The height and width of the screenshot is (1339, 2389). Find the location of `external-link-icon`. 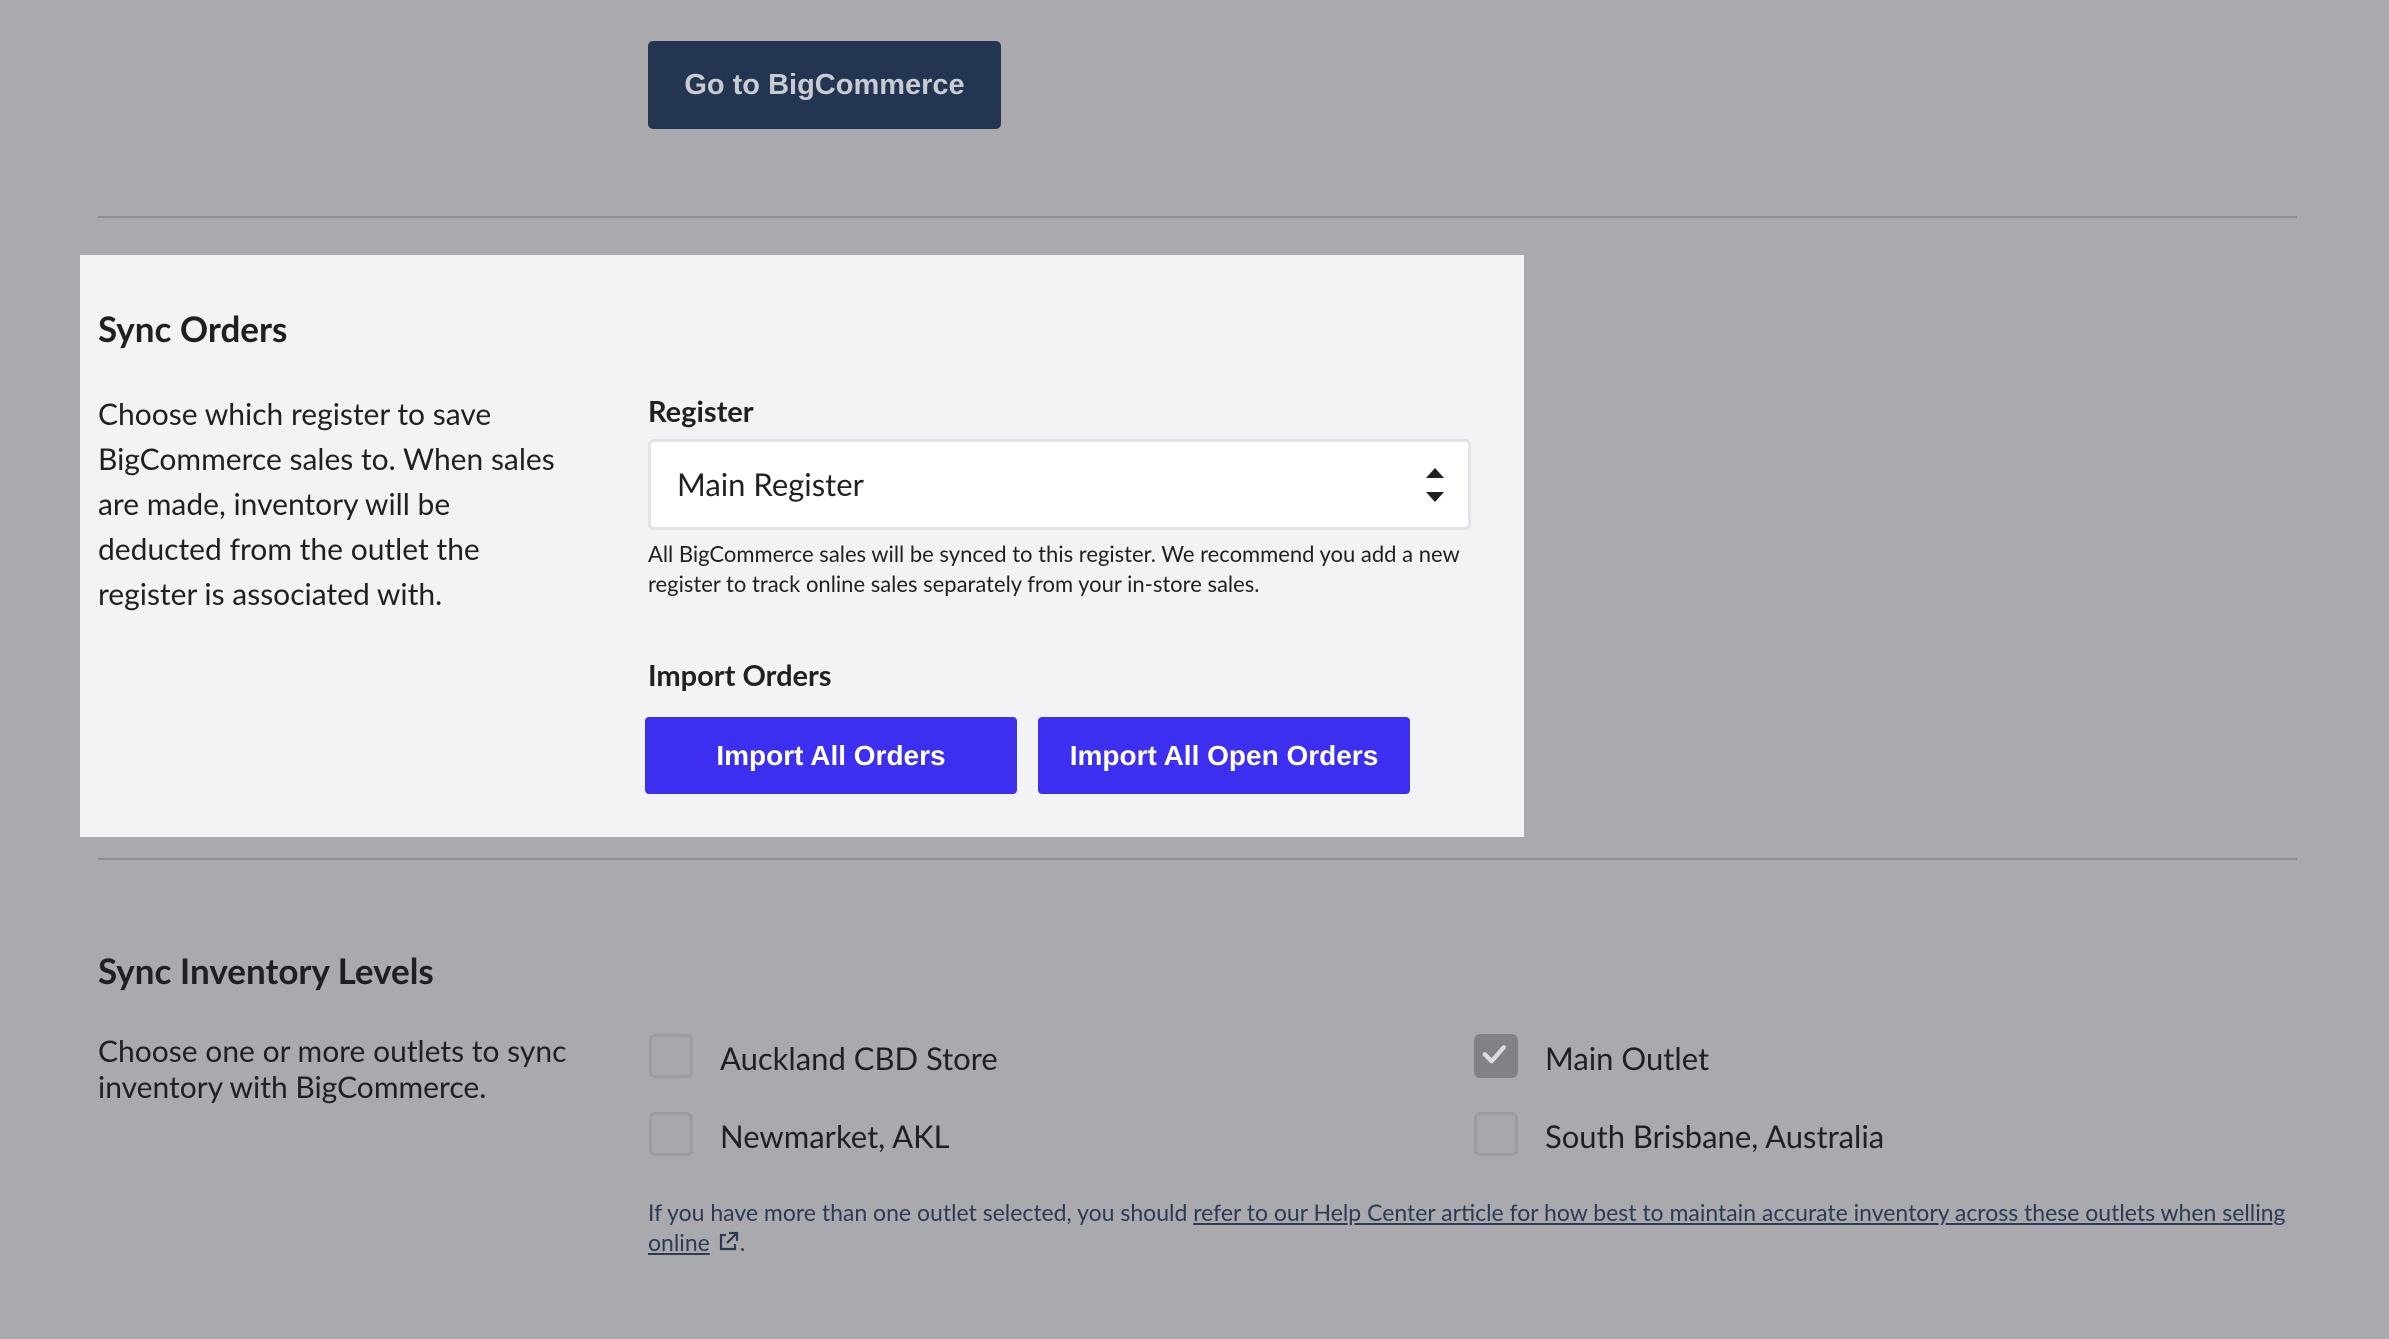

external-link-icon is located at coordinates (728, 1241).